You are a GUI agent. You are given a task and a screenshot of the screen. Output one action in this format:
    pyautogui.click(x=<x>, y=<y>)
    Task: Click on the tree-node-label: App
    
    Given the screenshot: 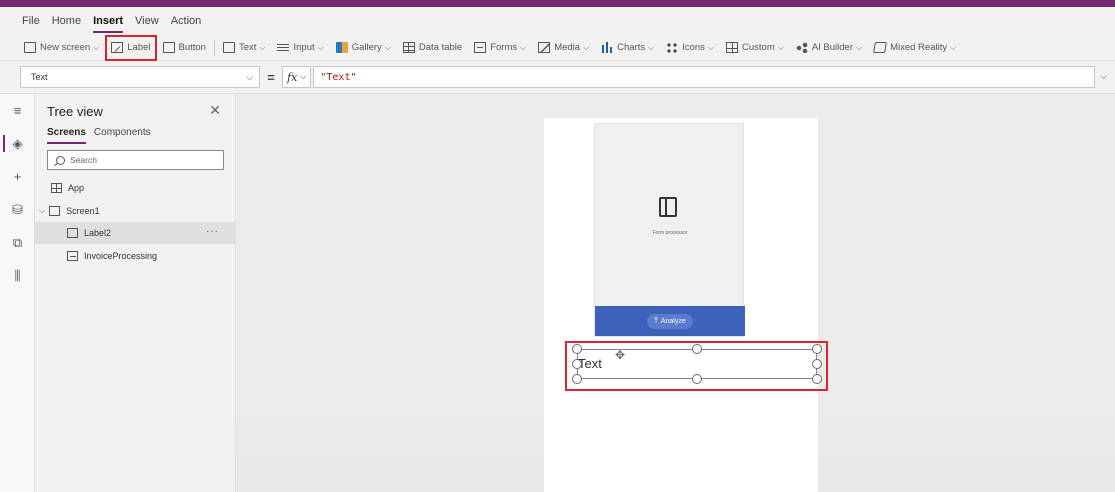 What is the action you would take?
    pyautogui.click(x=76, y=188)
    